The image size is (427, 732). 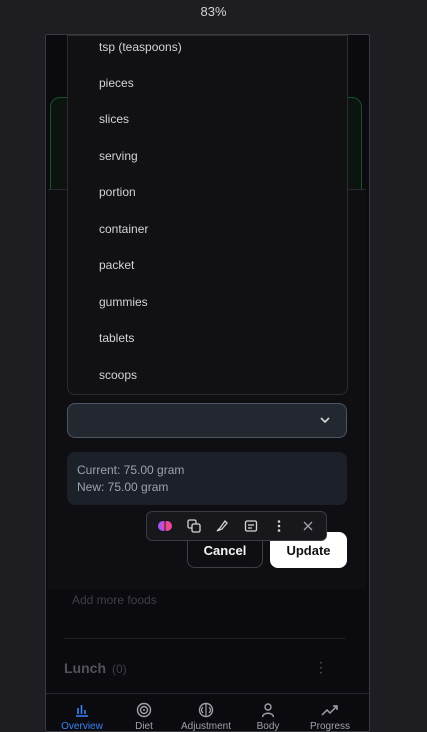 What do you see at coordinates (330, 717) in the screenshot?
I see `nav-progress: Progress` at bounding box center [330, 717].